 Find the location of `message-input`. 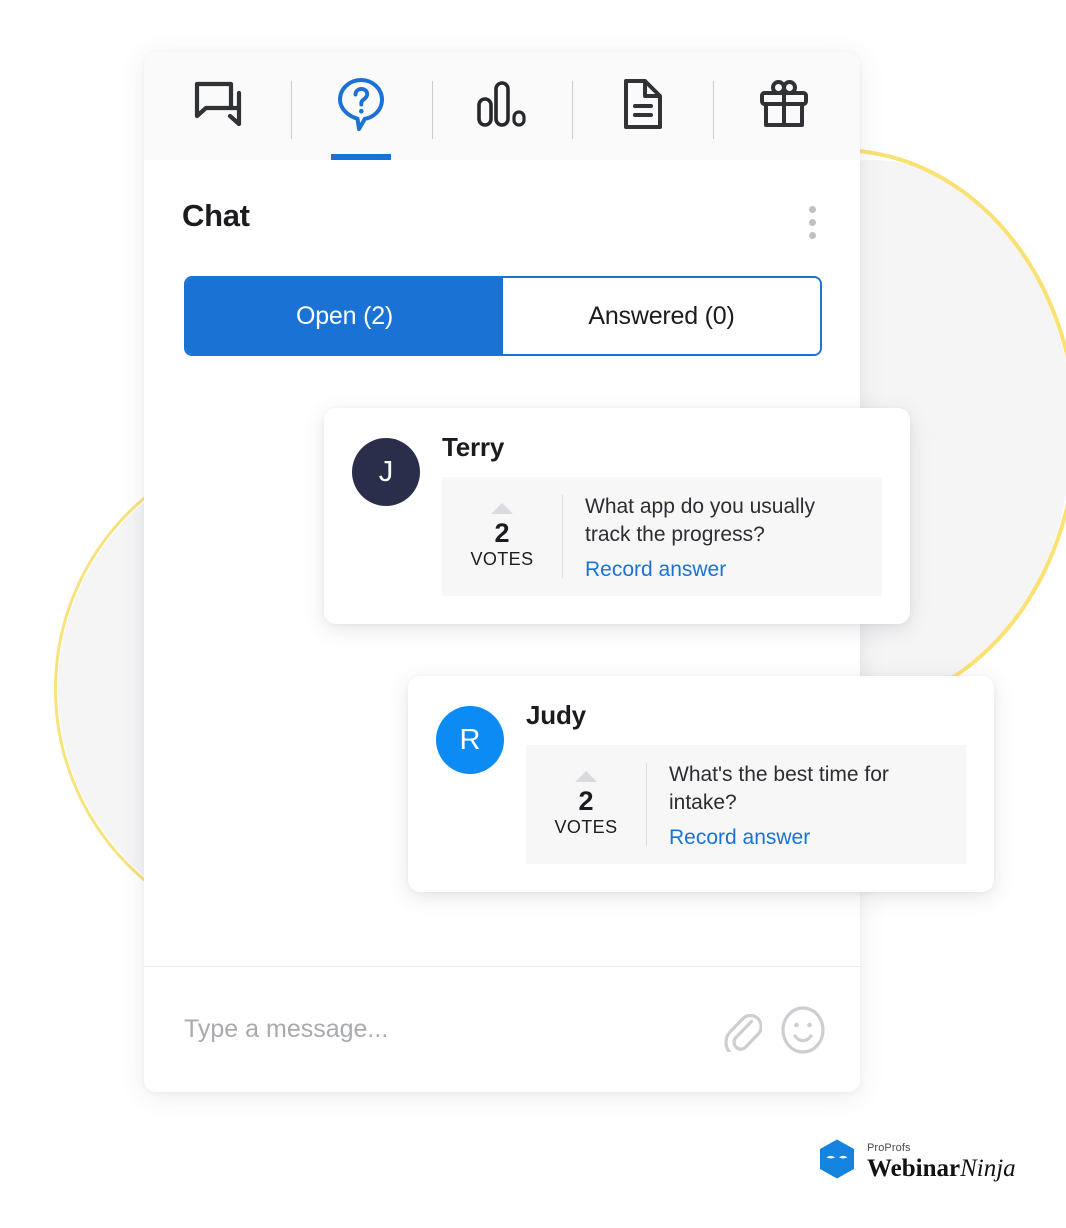

message-input is located at coordinates (453, 1029).